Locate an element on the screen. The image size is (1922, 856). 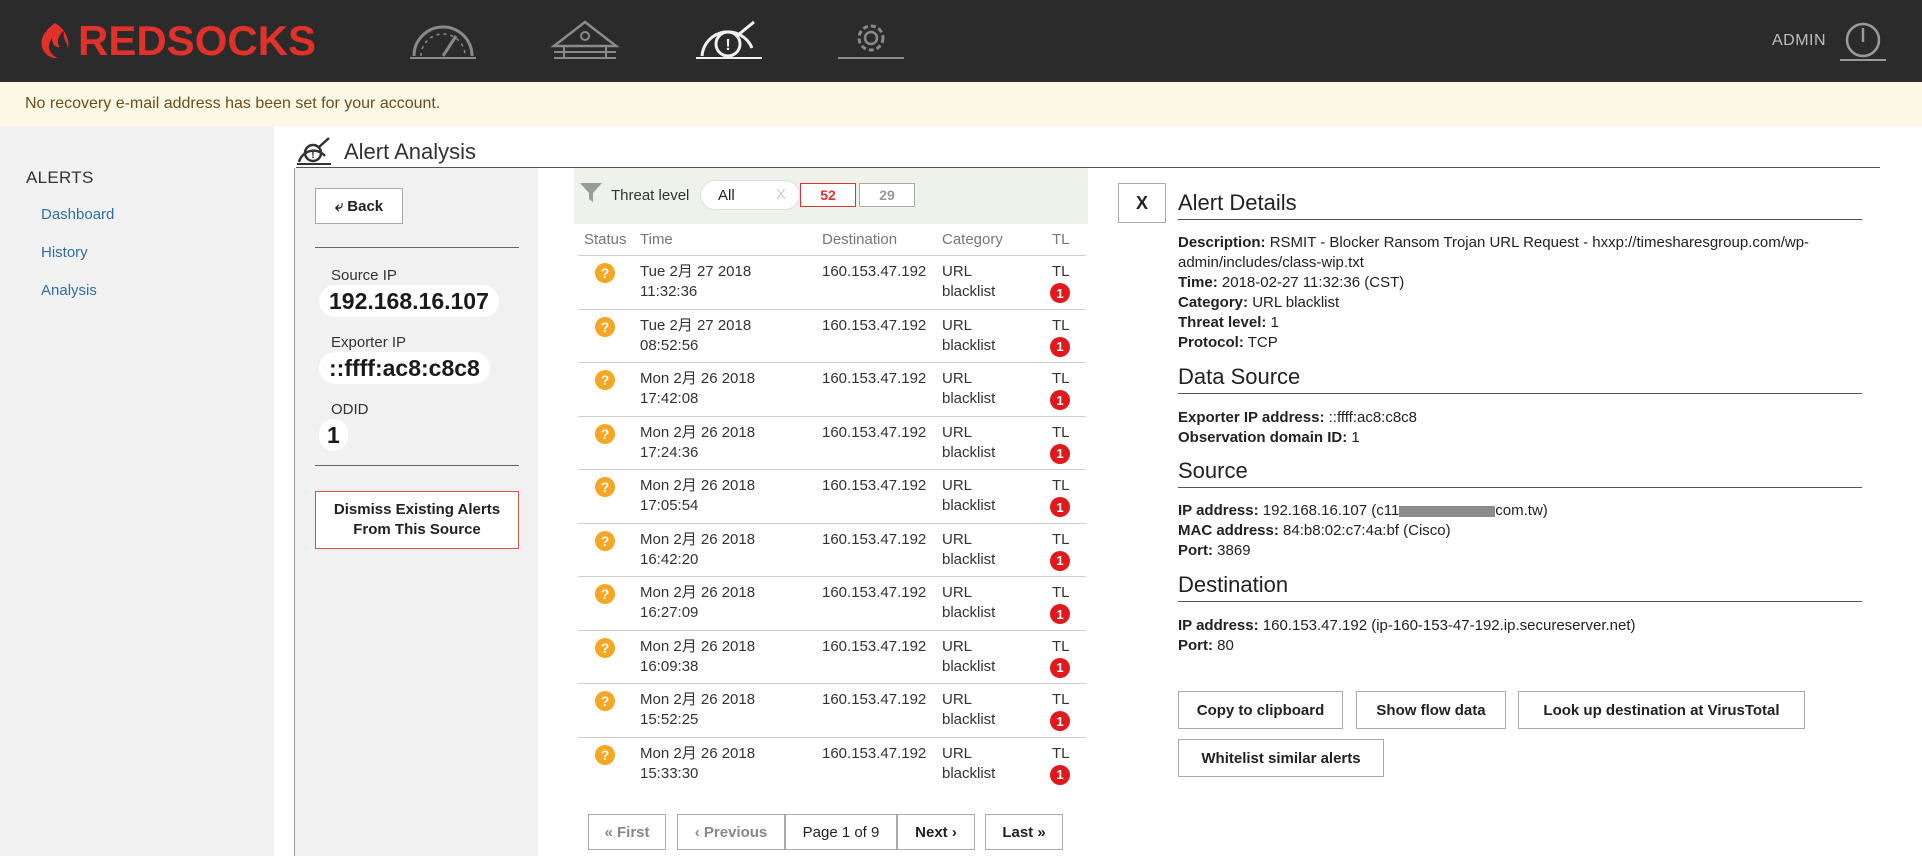
network-icon is located at coordinates (585, 40).